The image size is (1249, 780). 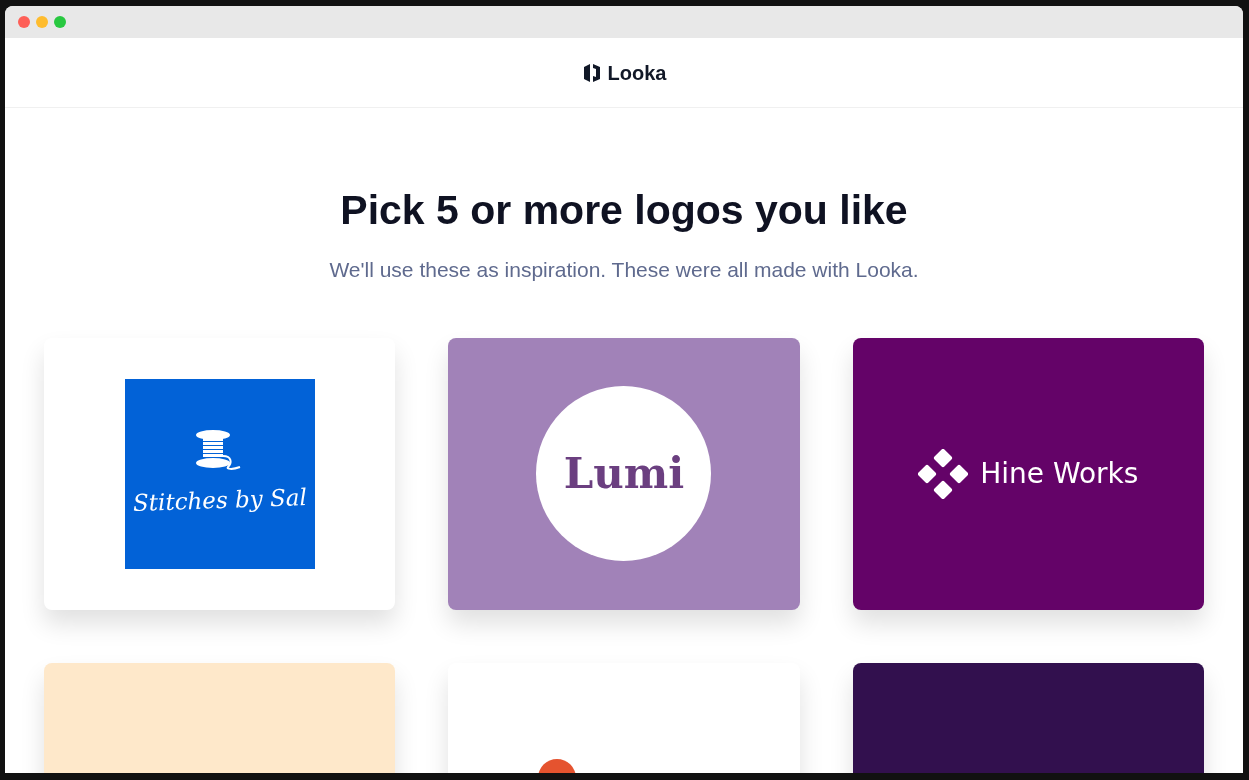 What do you see at coordinates (1059, 473) in the screenshot?
I see `logo-name: Hine Works` at bounding box center [1059, 473].